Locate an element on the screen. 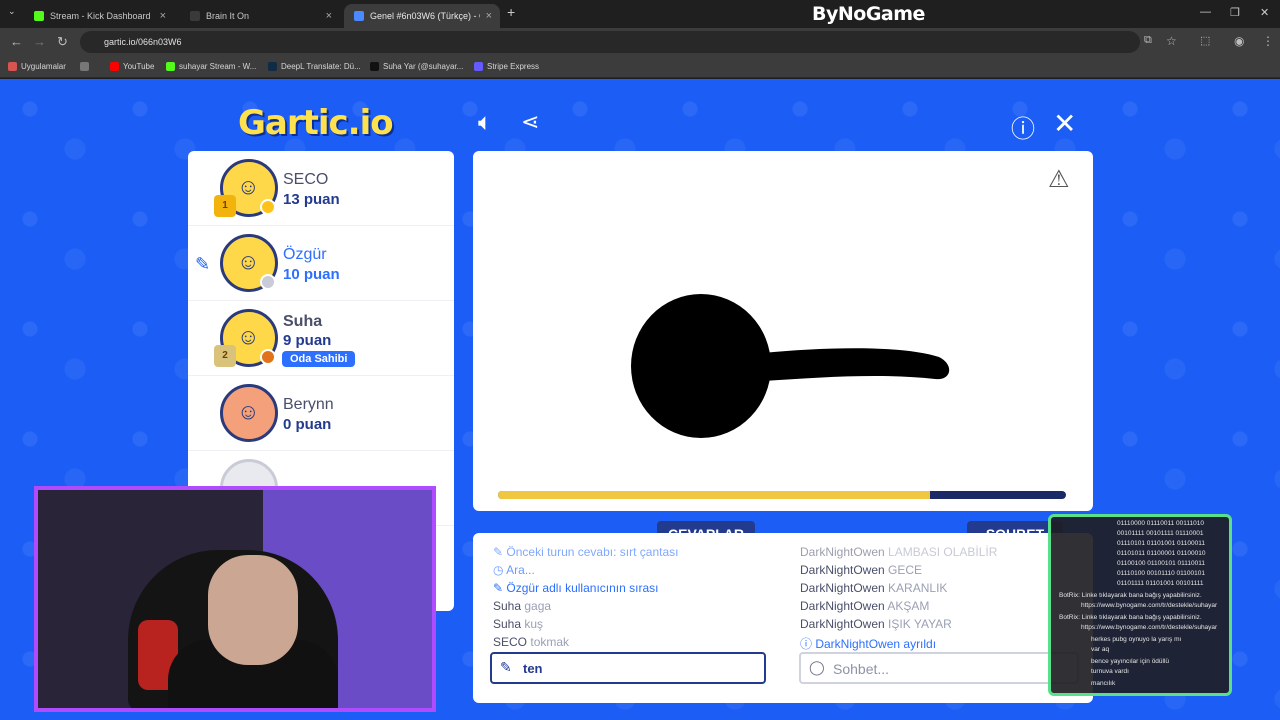 The height and width of the screenshot is (720, 1280). back-icon: ← is located at coordinates (16, 41).